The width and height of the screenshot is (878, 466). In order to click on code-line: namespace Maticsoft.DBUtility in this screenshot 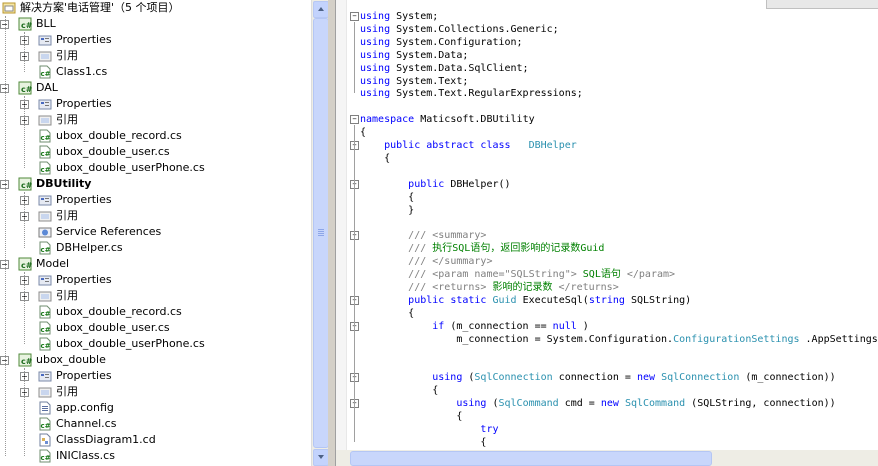, I will do `click(447, 119)`.